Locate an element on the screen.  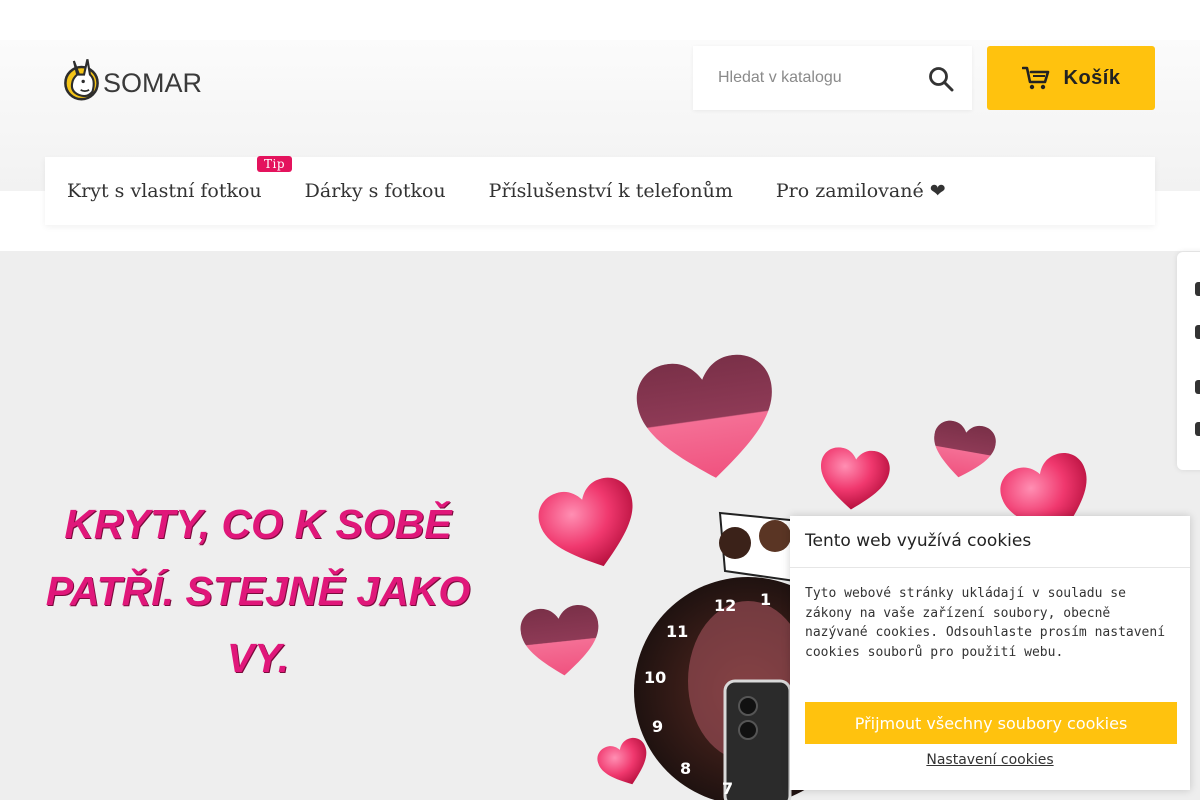
hero-title-line: VY. is located at coordinates (258, 658).